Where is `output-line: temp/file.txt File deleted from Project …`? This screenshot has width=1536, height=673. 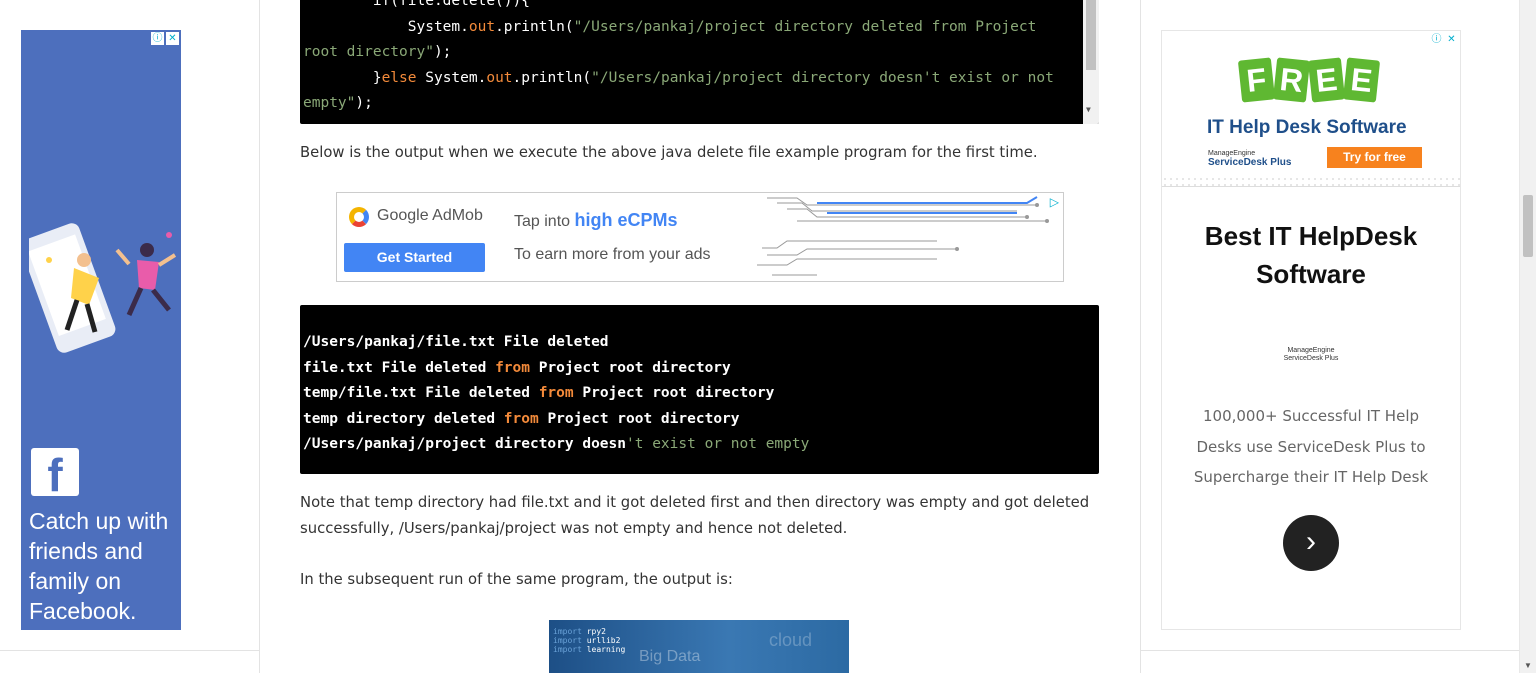
output-line: temp/file.txt File deleted from Project … is located at coordinates (539, 393).